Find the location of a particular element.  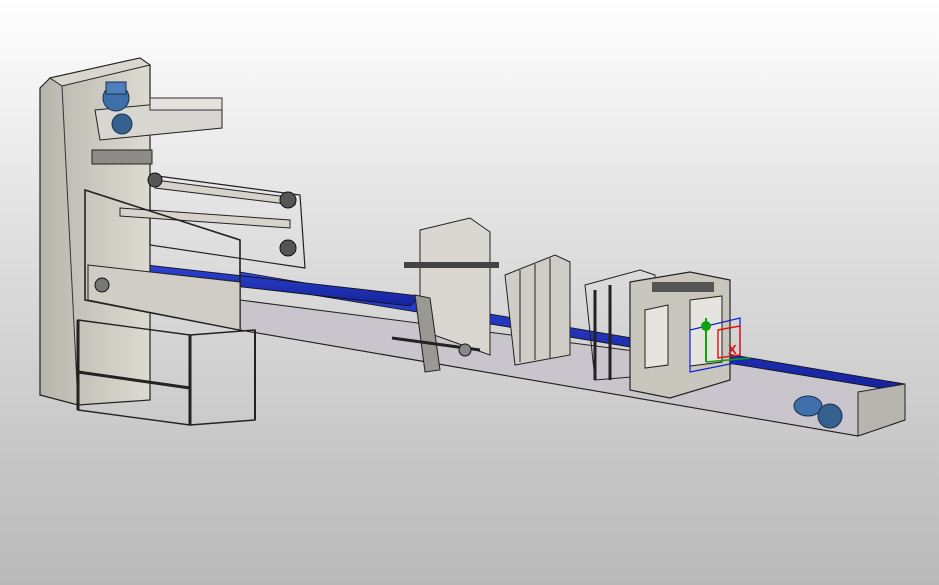

top-roller-module is located at coordinates (158, 111).